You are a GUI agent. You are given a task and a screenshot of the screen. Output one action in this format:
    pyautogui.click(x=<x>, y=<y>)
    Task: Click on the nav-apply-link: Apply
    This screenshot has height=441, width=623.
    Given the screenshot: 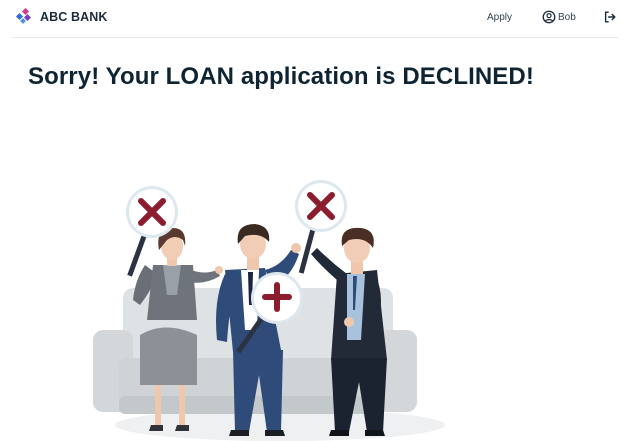 What is the action you would take?
    pyautogui.click(x=499, y=17)
    